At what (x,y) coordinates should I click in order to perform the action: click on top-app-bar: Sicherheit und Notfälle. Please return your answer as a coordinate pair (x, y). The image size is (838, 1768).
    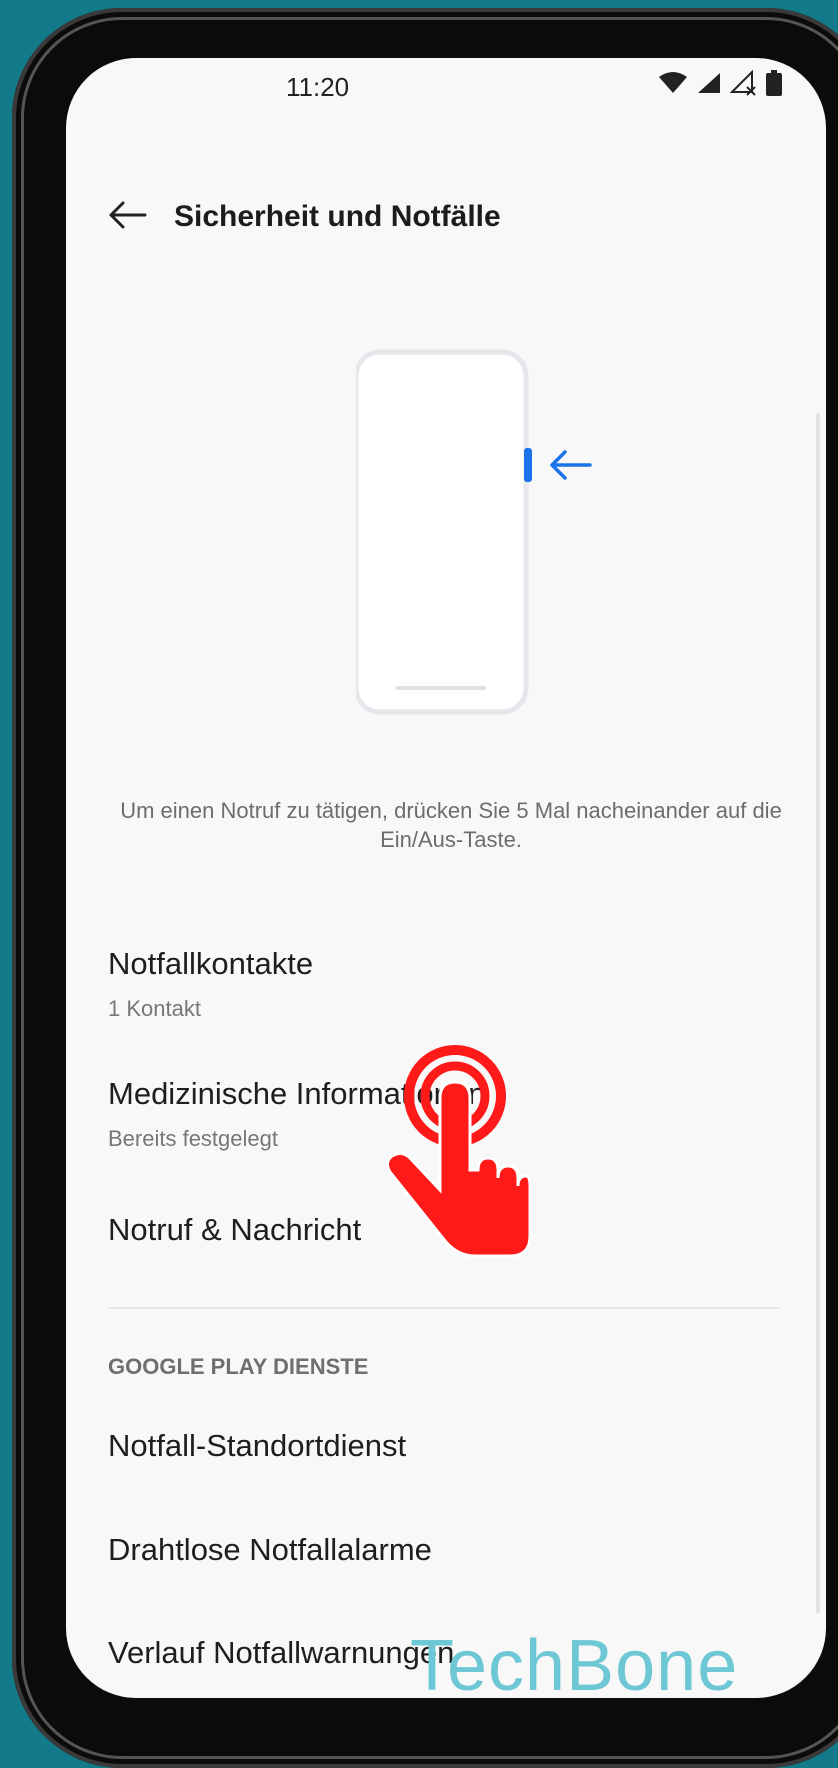
    Looking at the image, I should click on (446, 218).